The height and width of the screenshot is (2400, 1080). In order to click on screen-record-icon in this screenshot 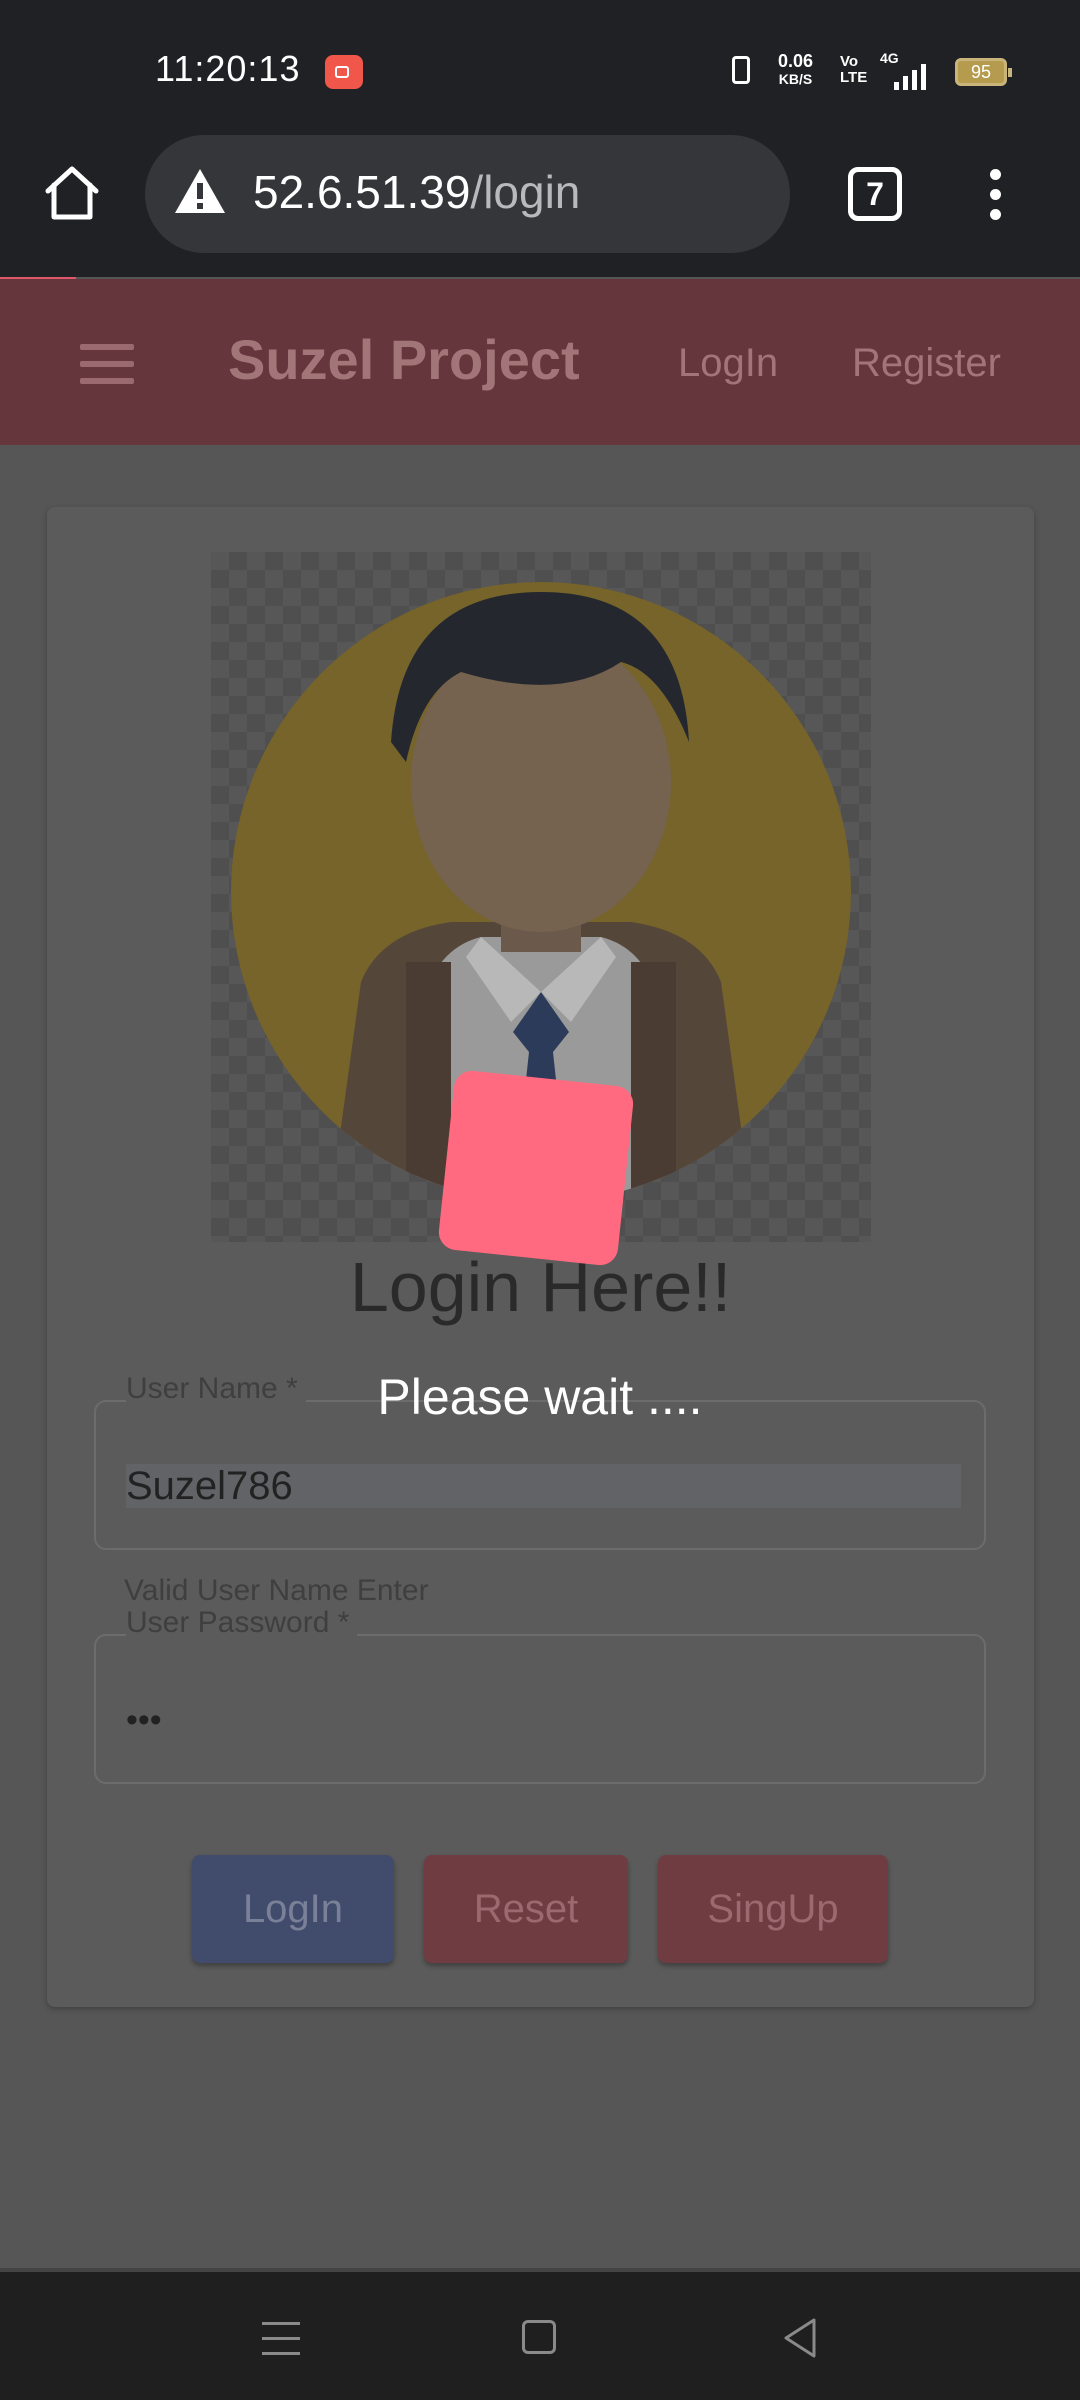, I will do `click(344, 72)`.